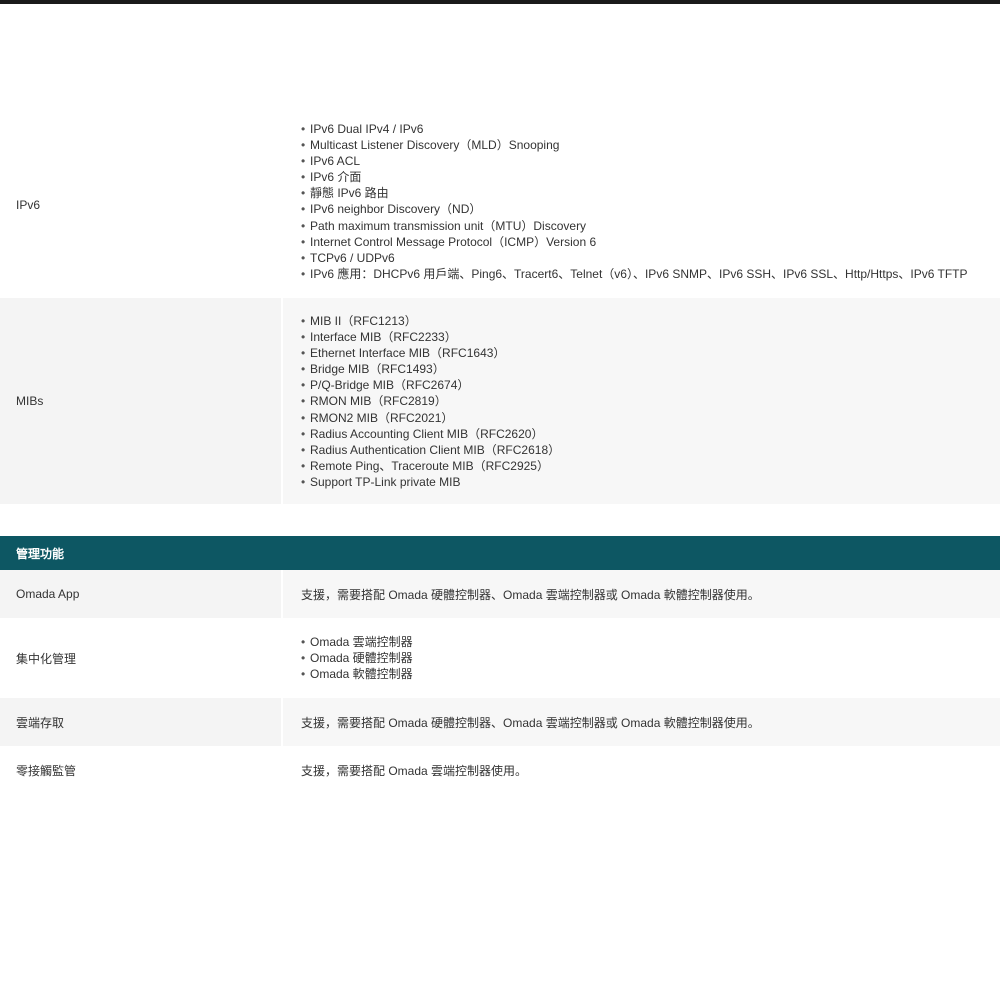 The width and height of the screenshot is (1000, 1000). What do you see at coordinates (430, 321) in the screenshot?
I see `list-item: MIB II（RFC1213）` at bounding box center [430, 321].